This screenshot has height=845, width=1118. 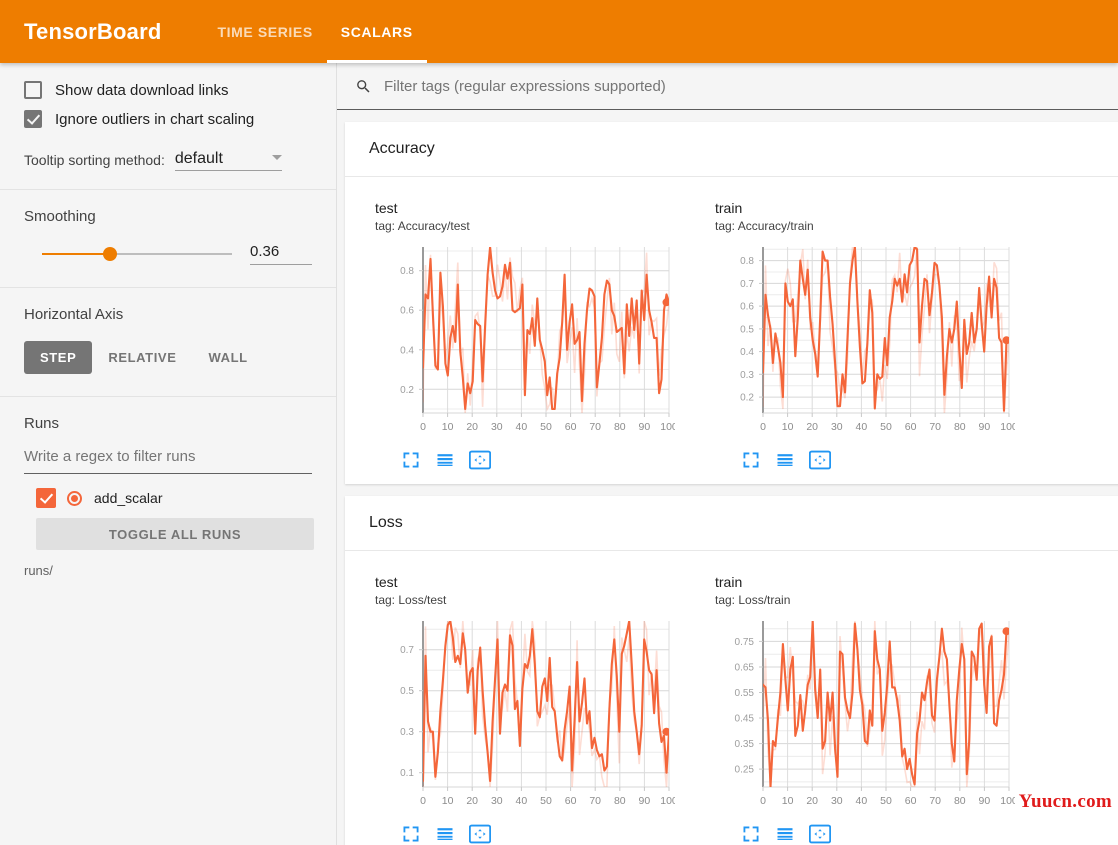 I want to click on axis-option-relative: RELATIVE, so click(x=142, y=357).